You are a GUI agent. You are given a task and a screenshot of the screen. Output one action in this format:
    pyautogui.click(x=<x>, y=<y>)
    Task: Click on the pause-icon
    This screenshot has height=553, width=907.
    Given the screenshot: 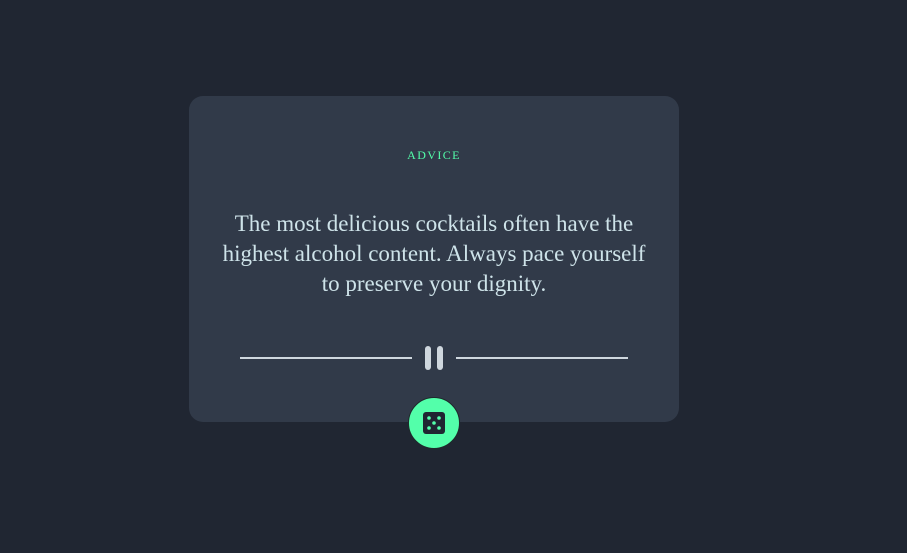 What is the action you would take?
    pyautogui.click(x=434, y=358)
    